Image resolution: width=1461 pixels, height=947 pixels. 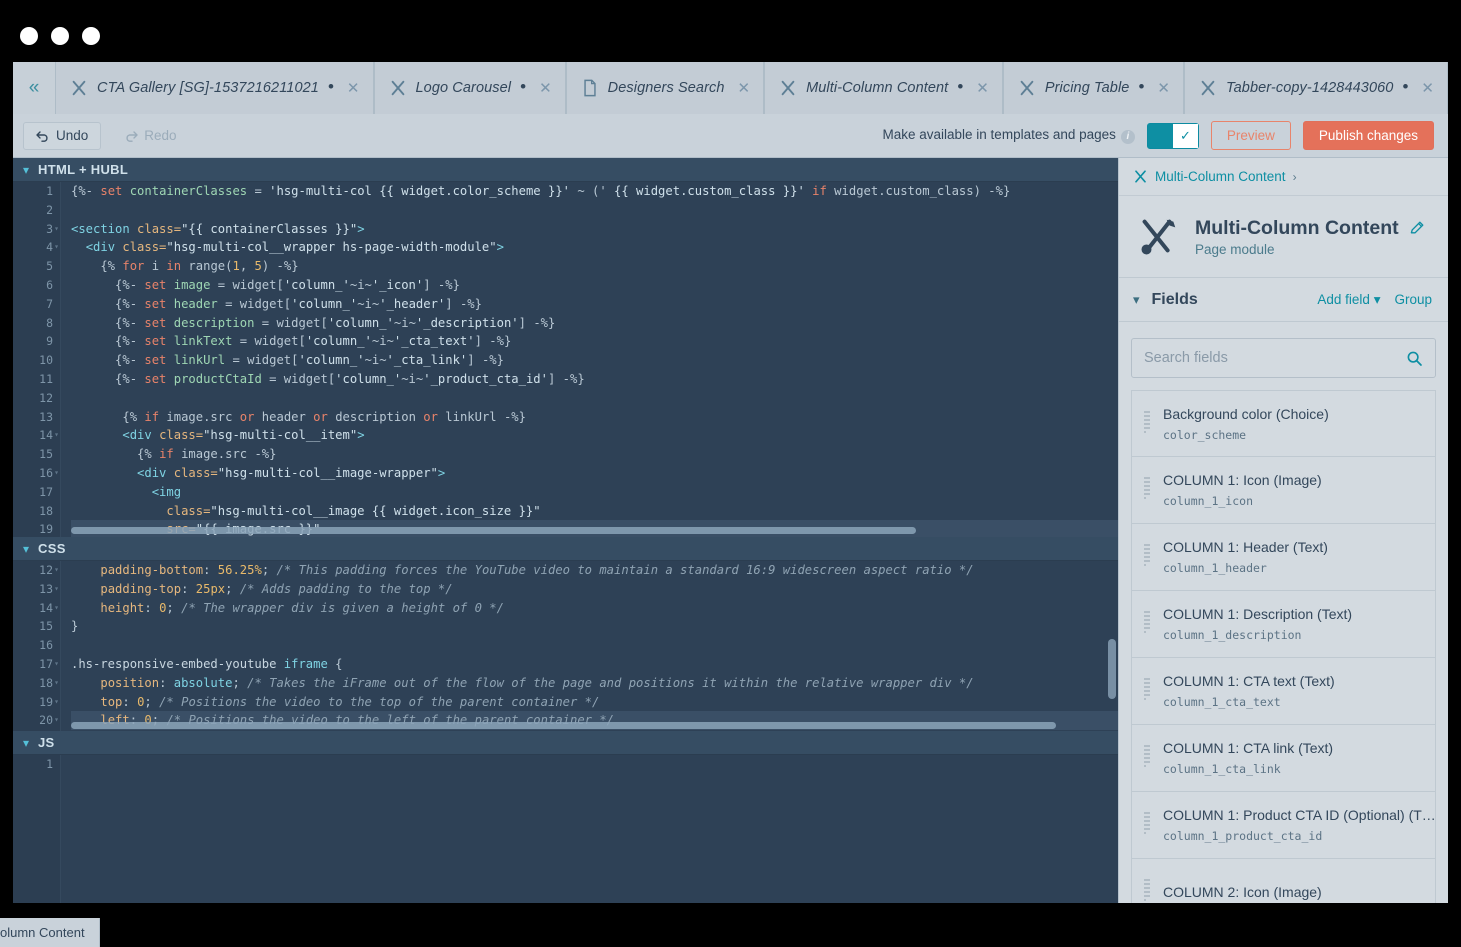 What do you see at coordinates (1245, 547) in the screenshot?
I see `field-label: COLUMN 1: Header (Text)` at bounding box center [1245, 547].